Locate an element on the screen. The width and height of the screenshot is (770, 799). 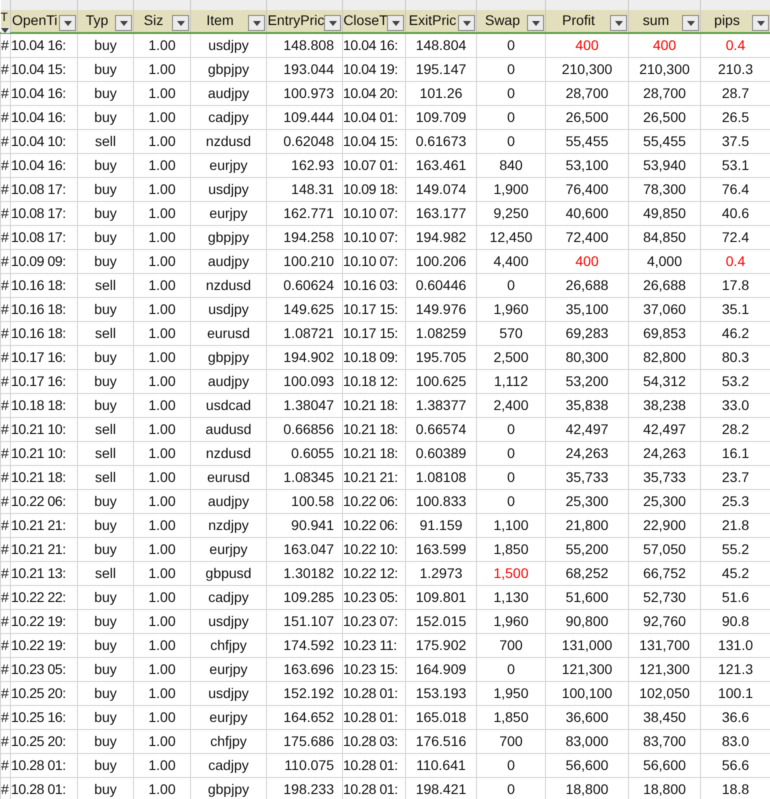
swap-cell: 1,960 is located at coordinates (511, 621).